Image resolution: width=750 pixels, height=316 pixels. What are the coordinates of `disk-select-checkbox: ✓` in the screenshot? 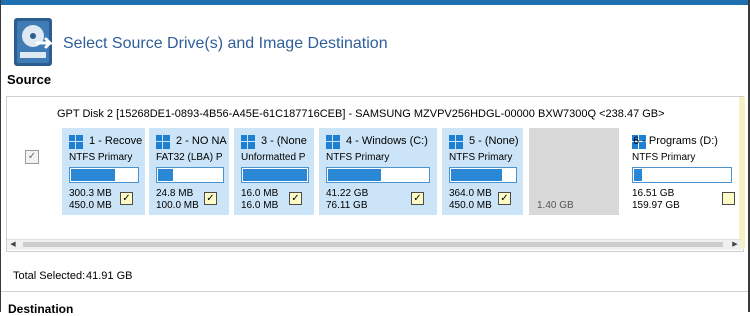 It's located at (32, 157).